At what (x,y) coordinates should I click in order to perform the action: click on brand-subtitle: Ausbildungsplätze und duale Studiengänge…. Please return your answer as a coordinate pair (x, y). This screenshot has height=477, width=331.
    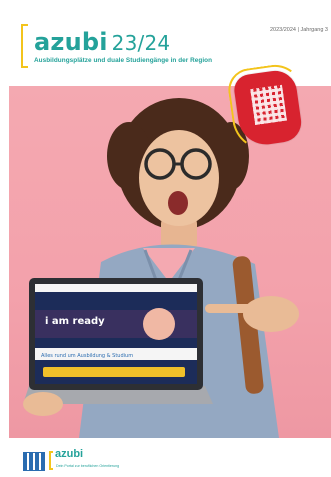
    Looking at the image, I should click on (123, 60).